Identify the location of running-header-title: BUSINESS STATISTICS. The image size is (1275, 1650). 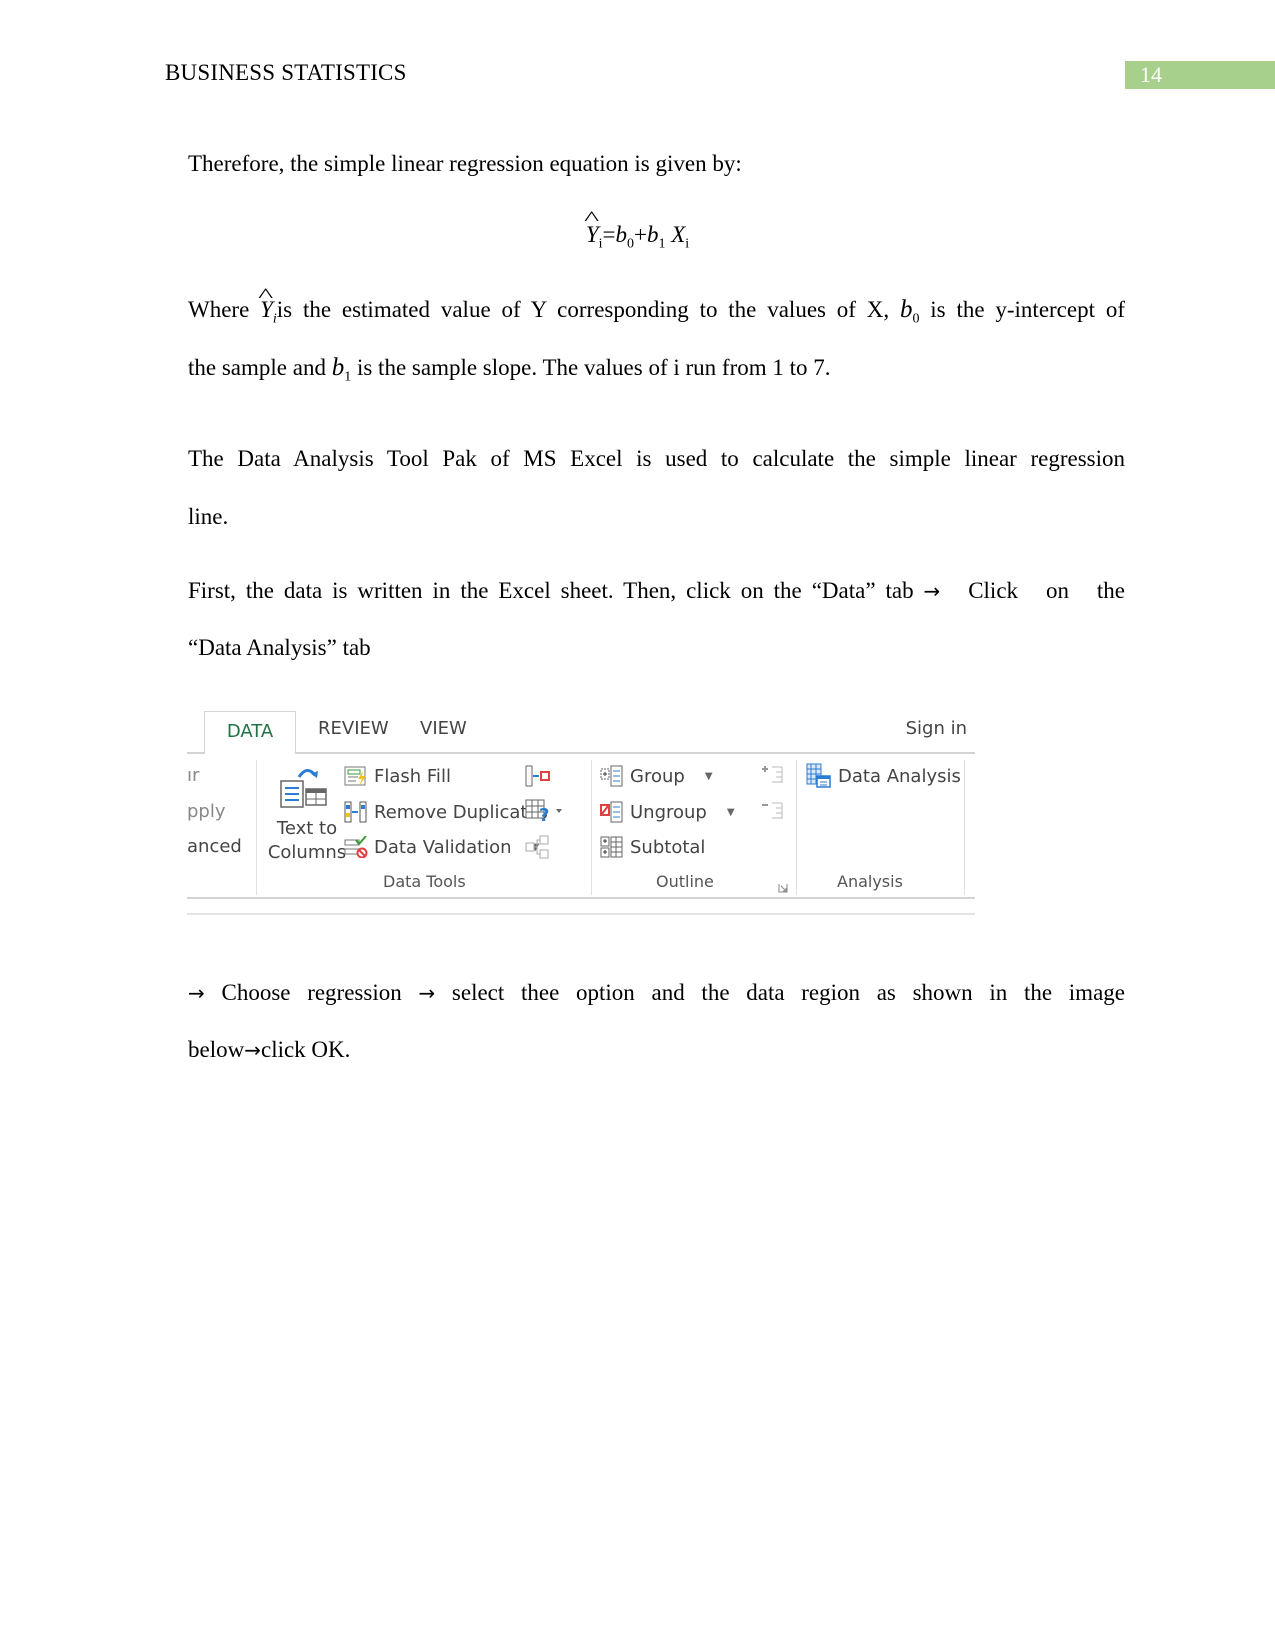
(286, 72).